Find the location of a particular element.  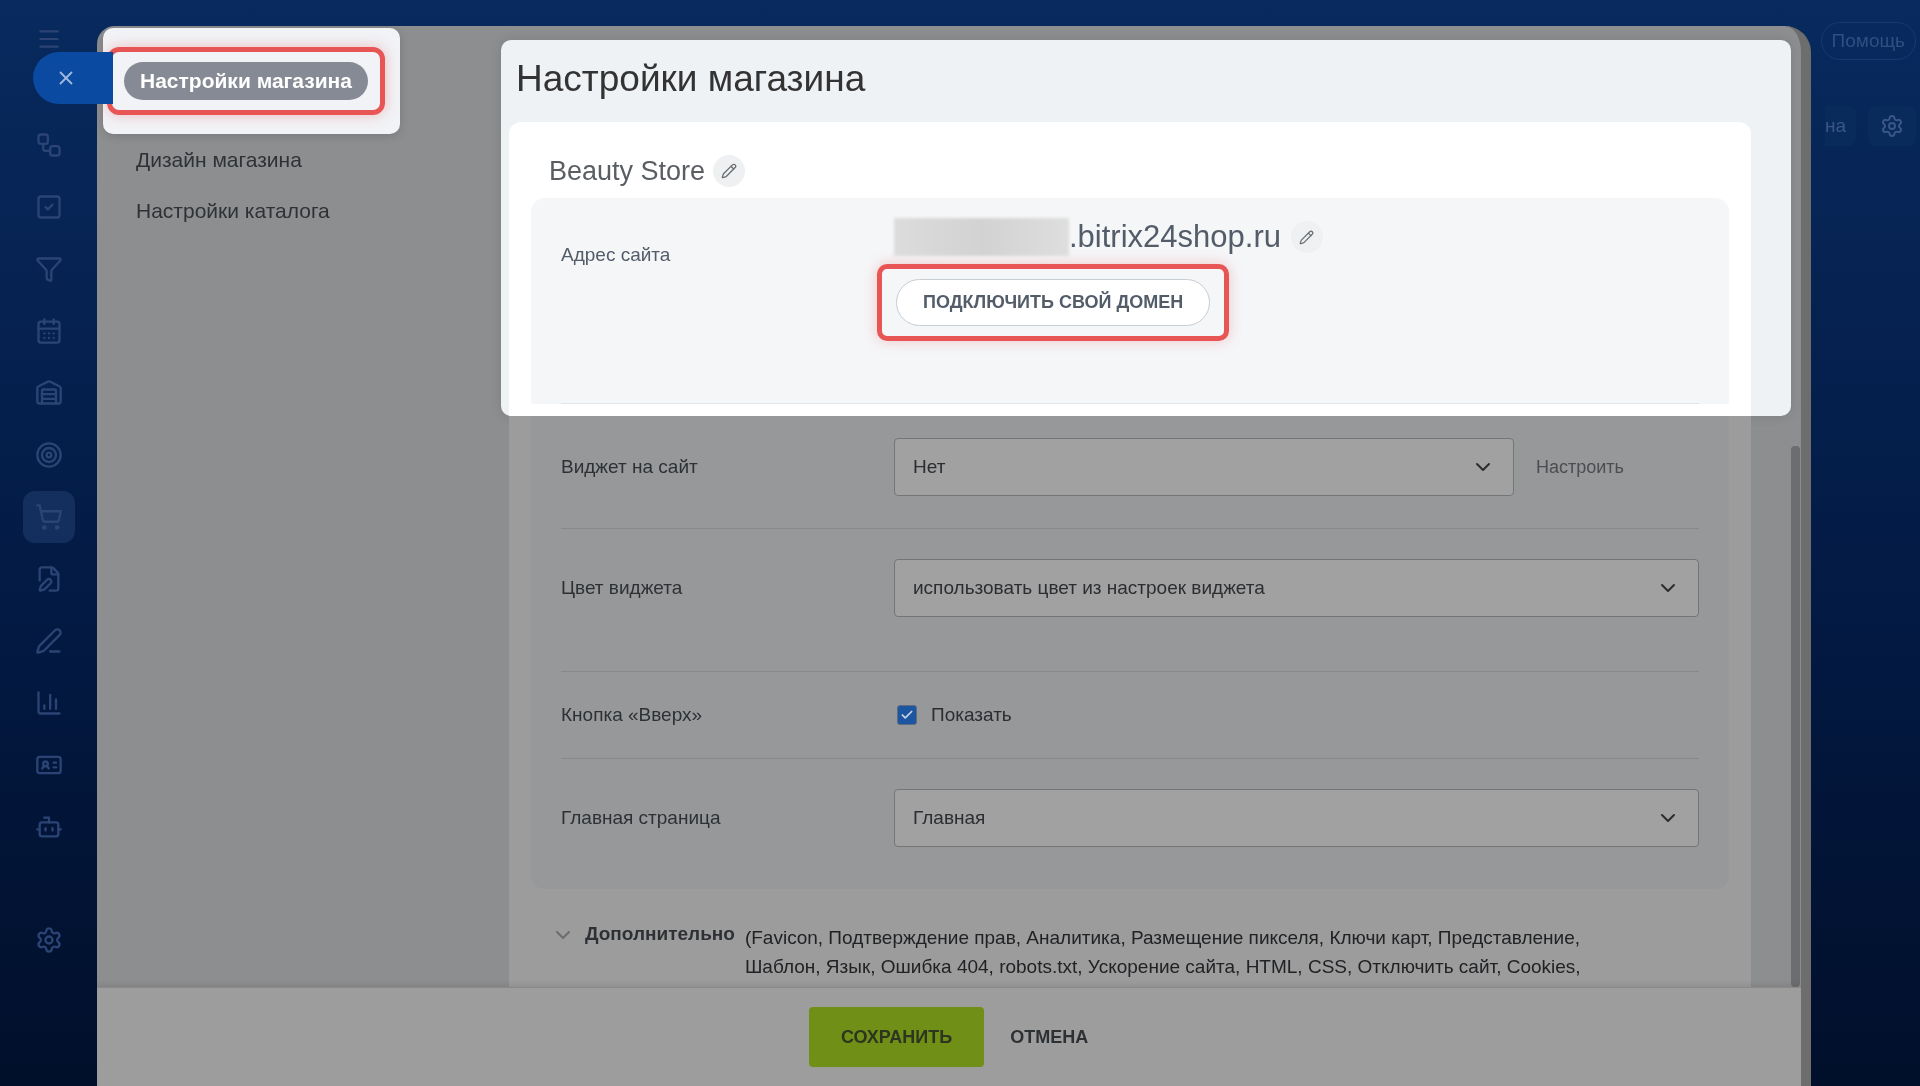

field-label: Цвет виджета is located at coordinates (622, 588).